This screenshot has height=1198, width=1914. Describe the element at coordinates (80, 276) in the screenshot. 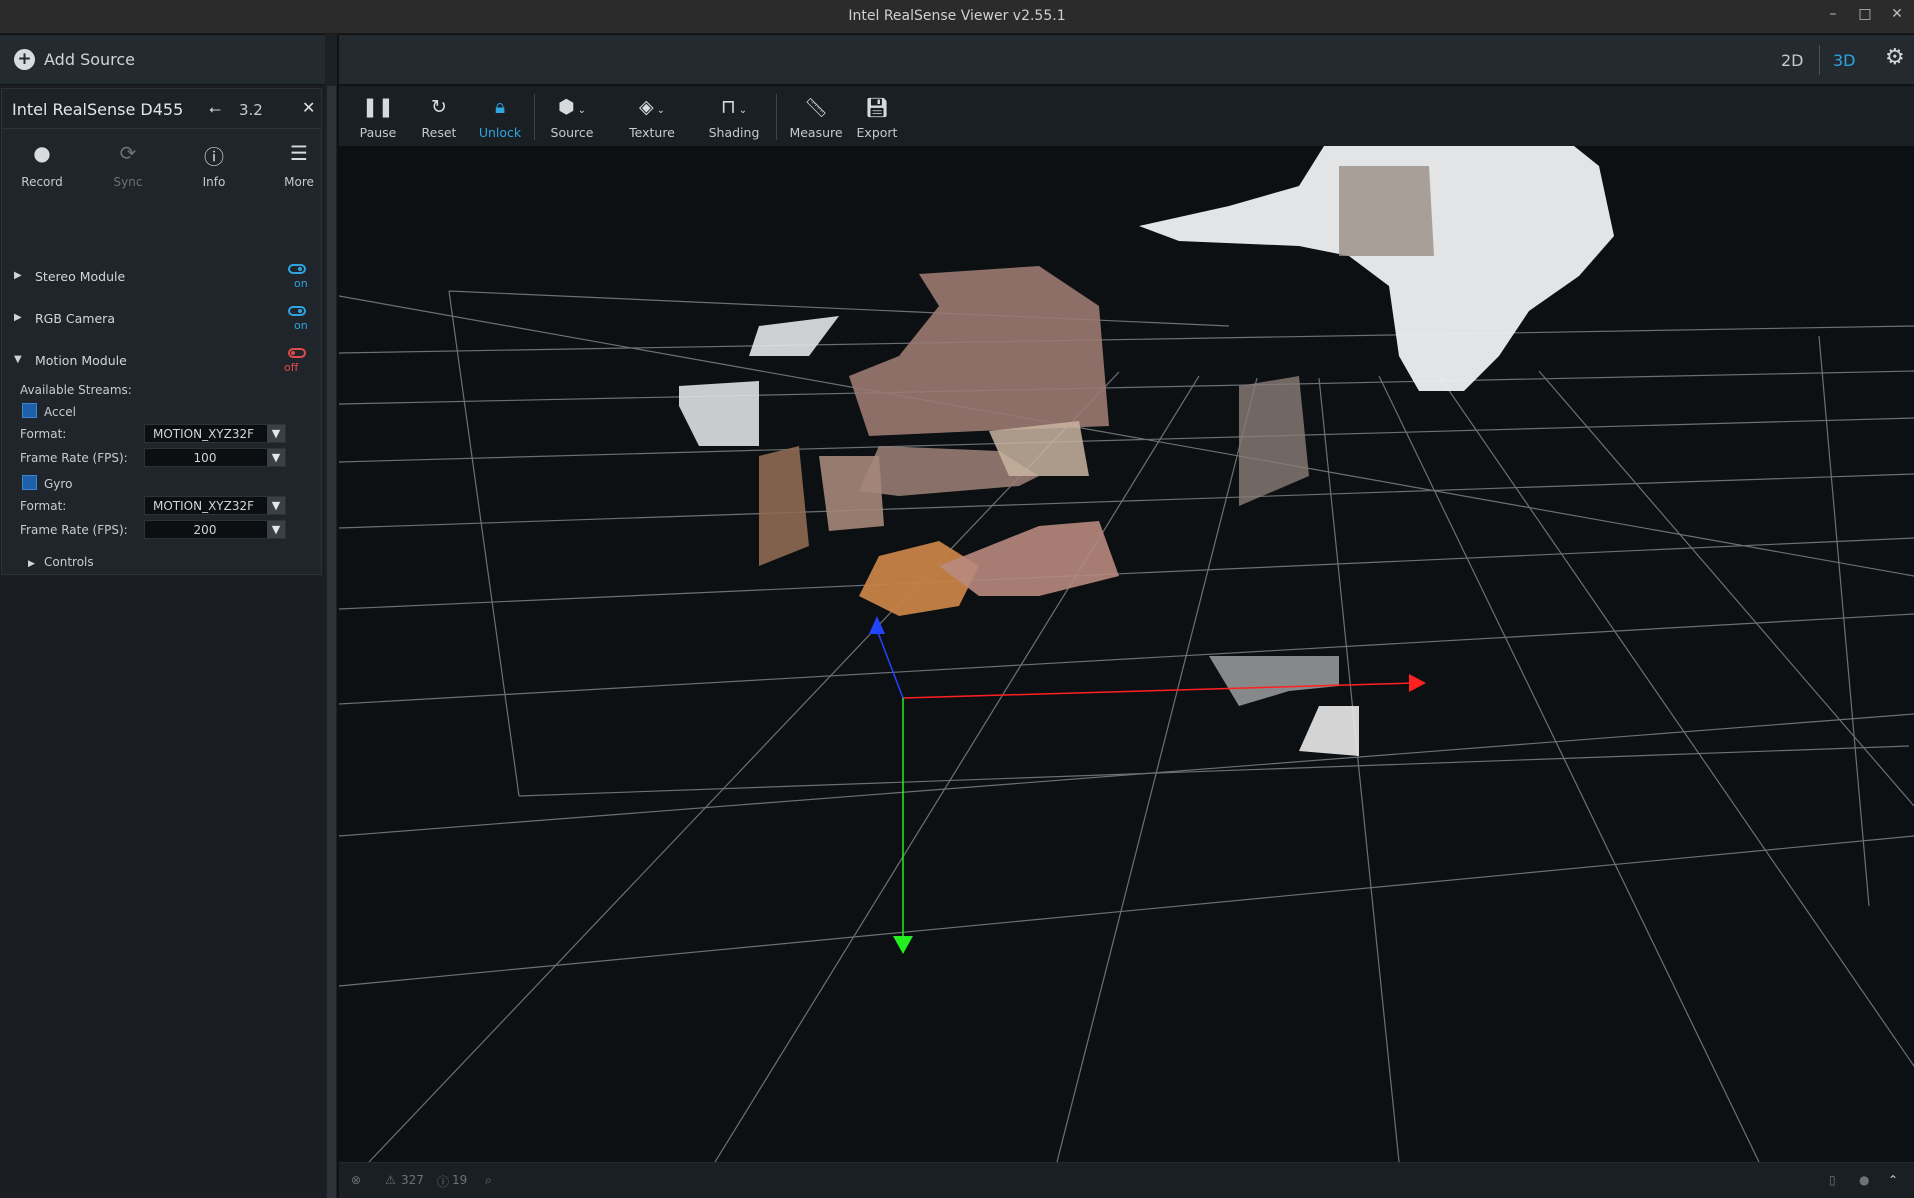

I see `module-name: Stereo Module` at that location.